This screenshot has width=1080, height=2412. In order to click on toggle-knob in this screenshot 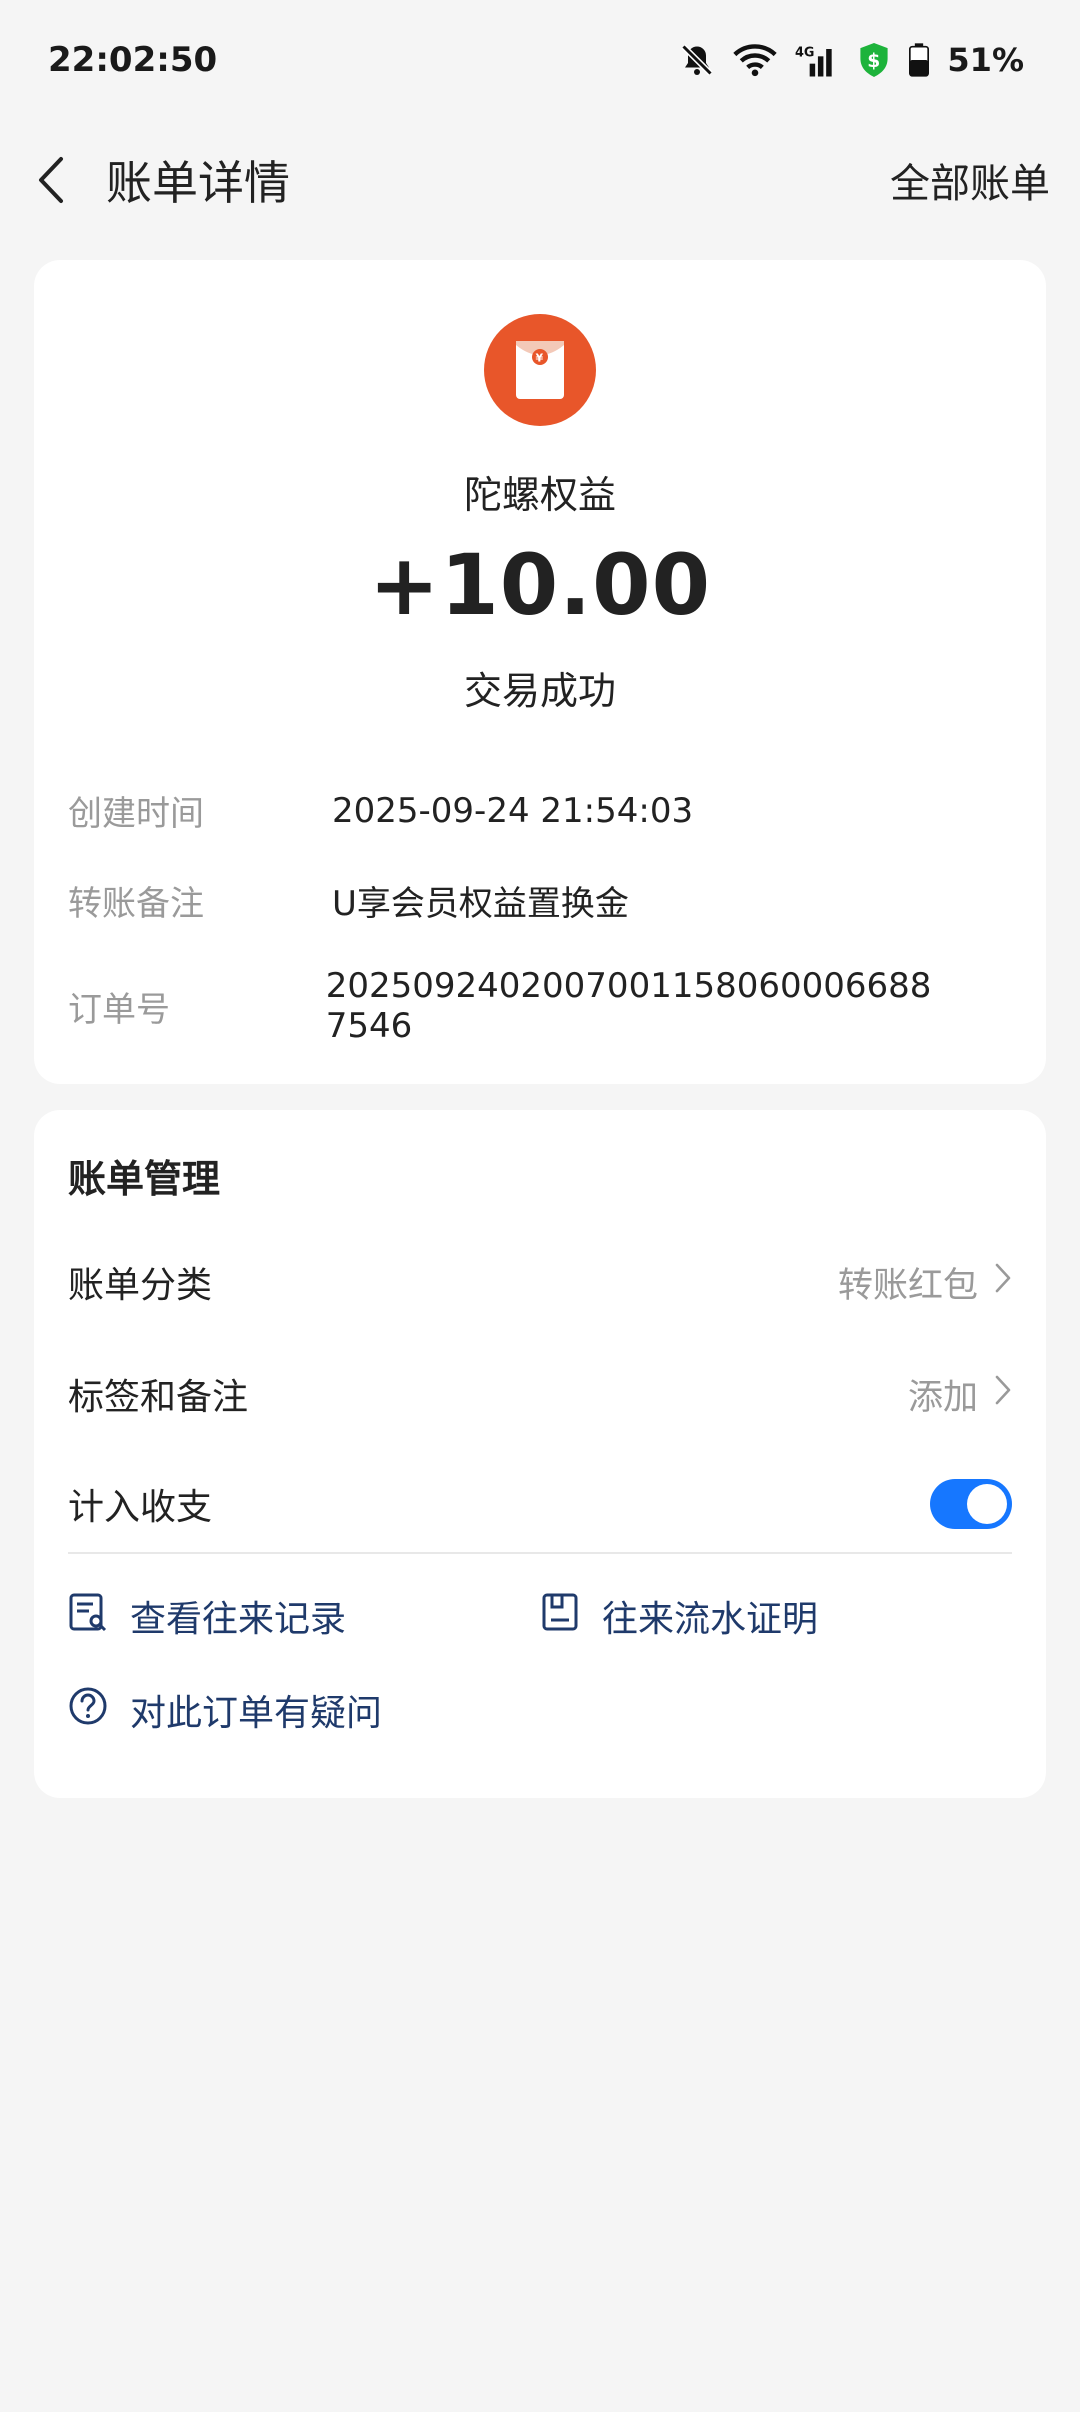, I will do `click(987, 1504)`.